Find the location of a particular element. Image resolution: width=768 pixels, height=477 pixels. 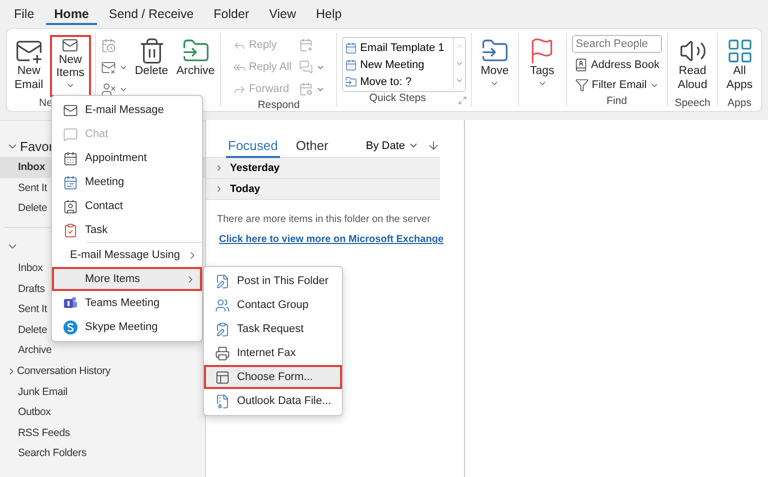

group-label: Respond is located at coordinates (279, 105).